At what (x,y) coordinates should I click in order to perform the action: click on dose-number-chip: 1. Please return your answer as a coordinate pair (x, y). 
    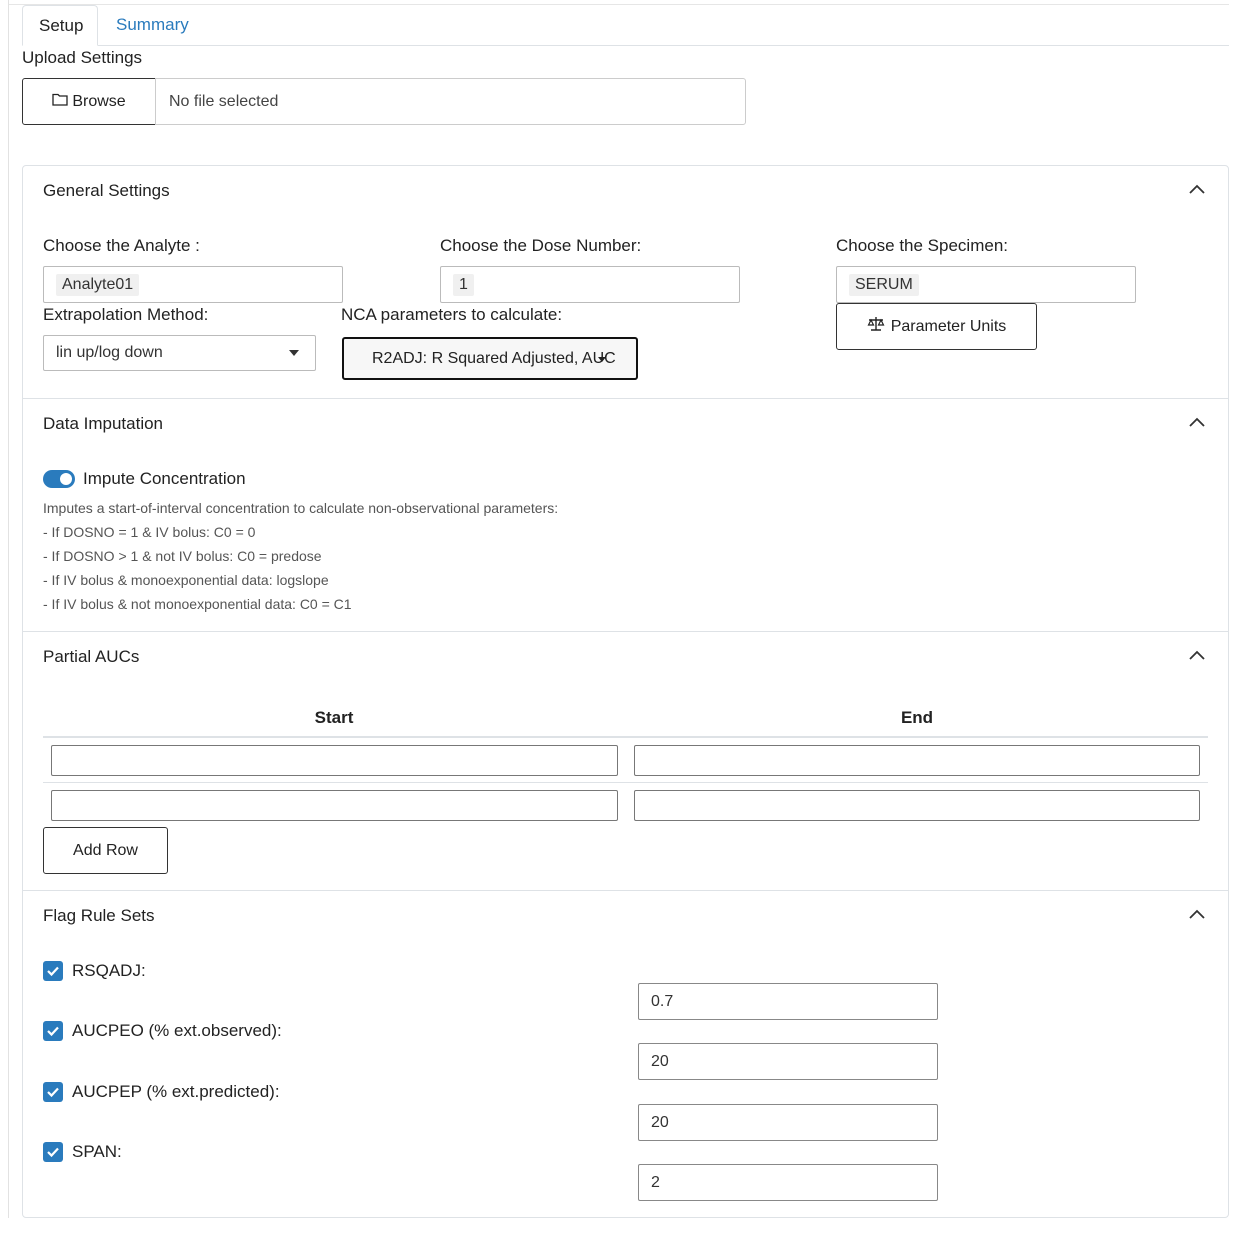
    Looking at the image, I should click on (463, 285).